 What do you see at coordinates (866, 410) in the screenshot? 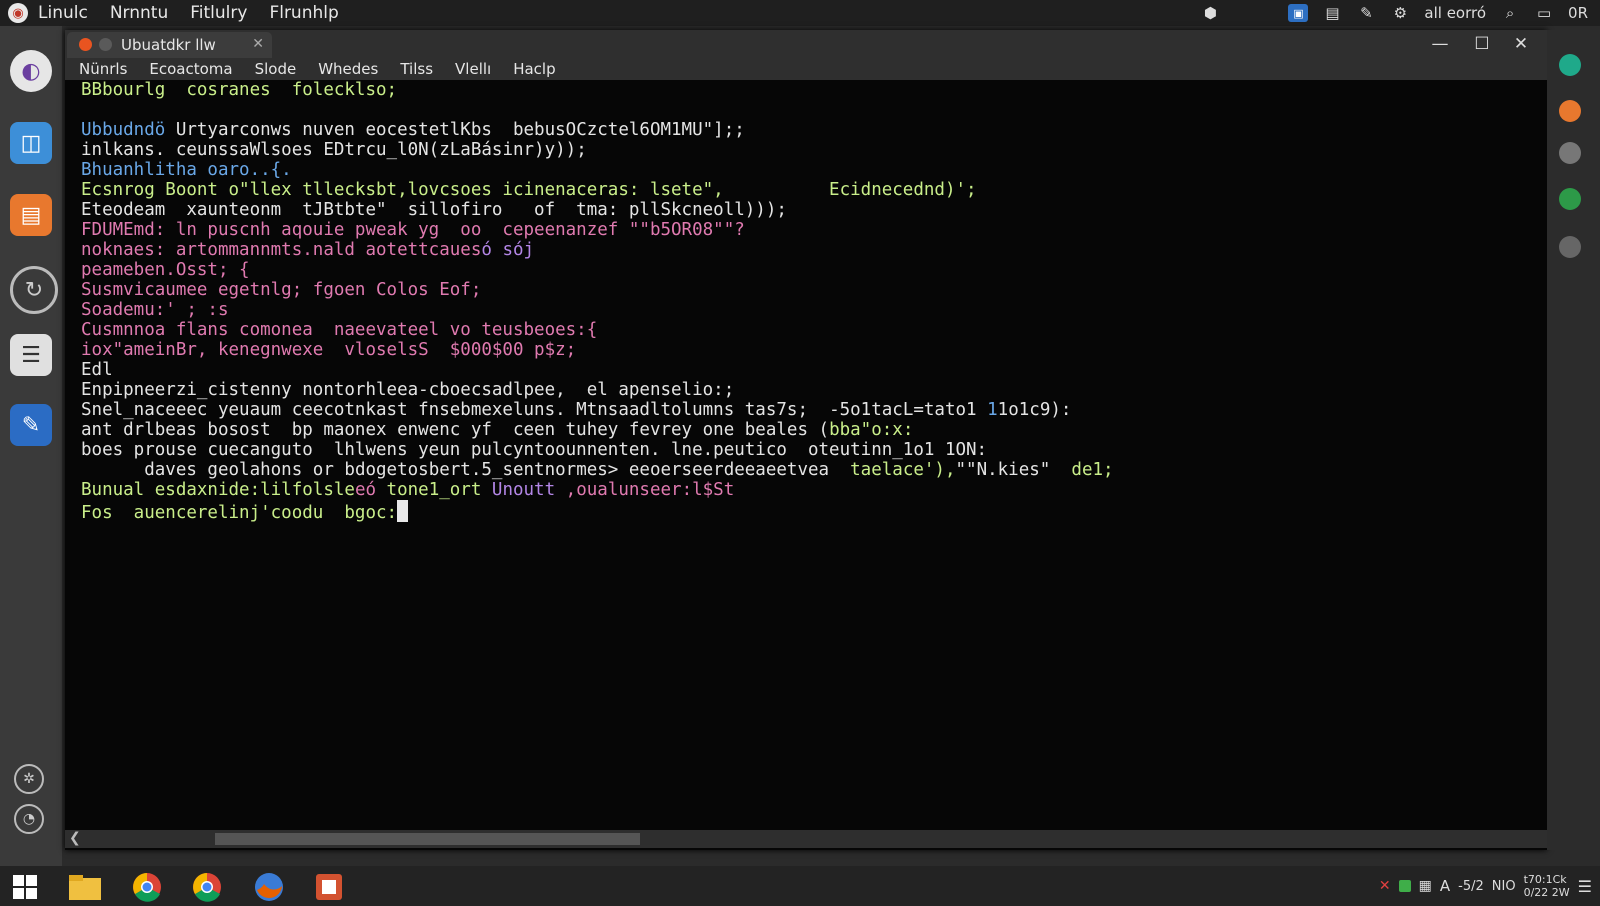
I see `terminal-text-segment: -5o1tac` at bounding box center [866, 410].